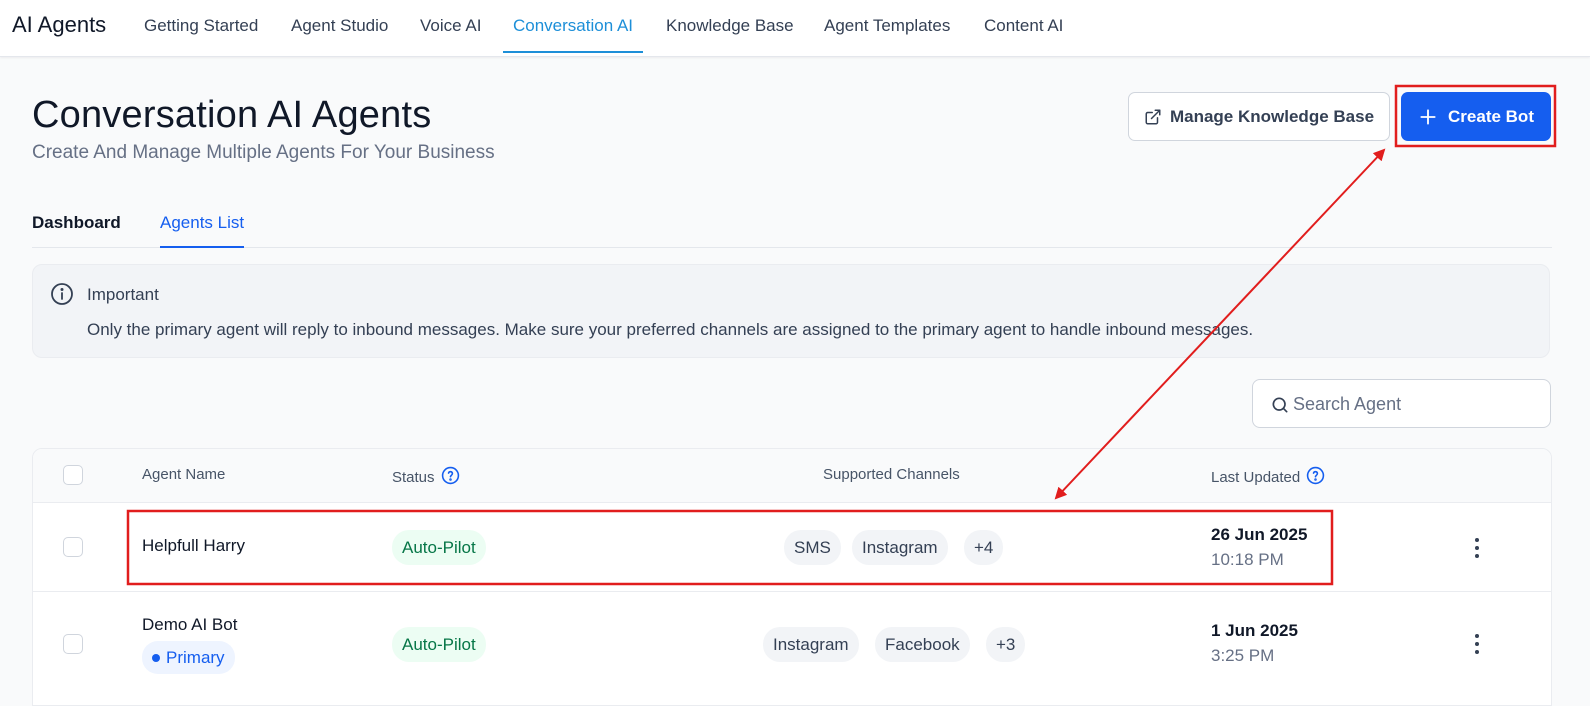 This screenshot has width=1590, height=706. I want to click on info-icon, so click(62, 296).